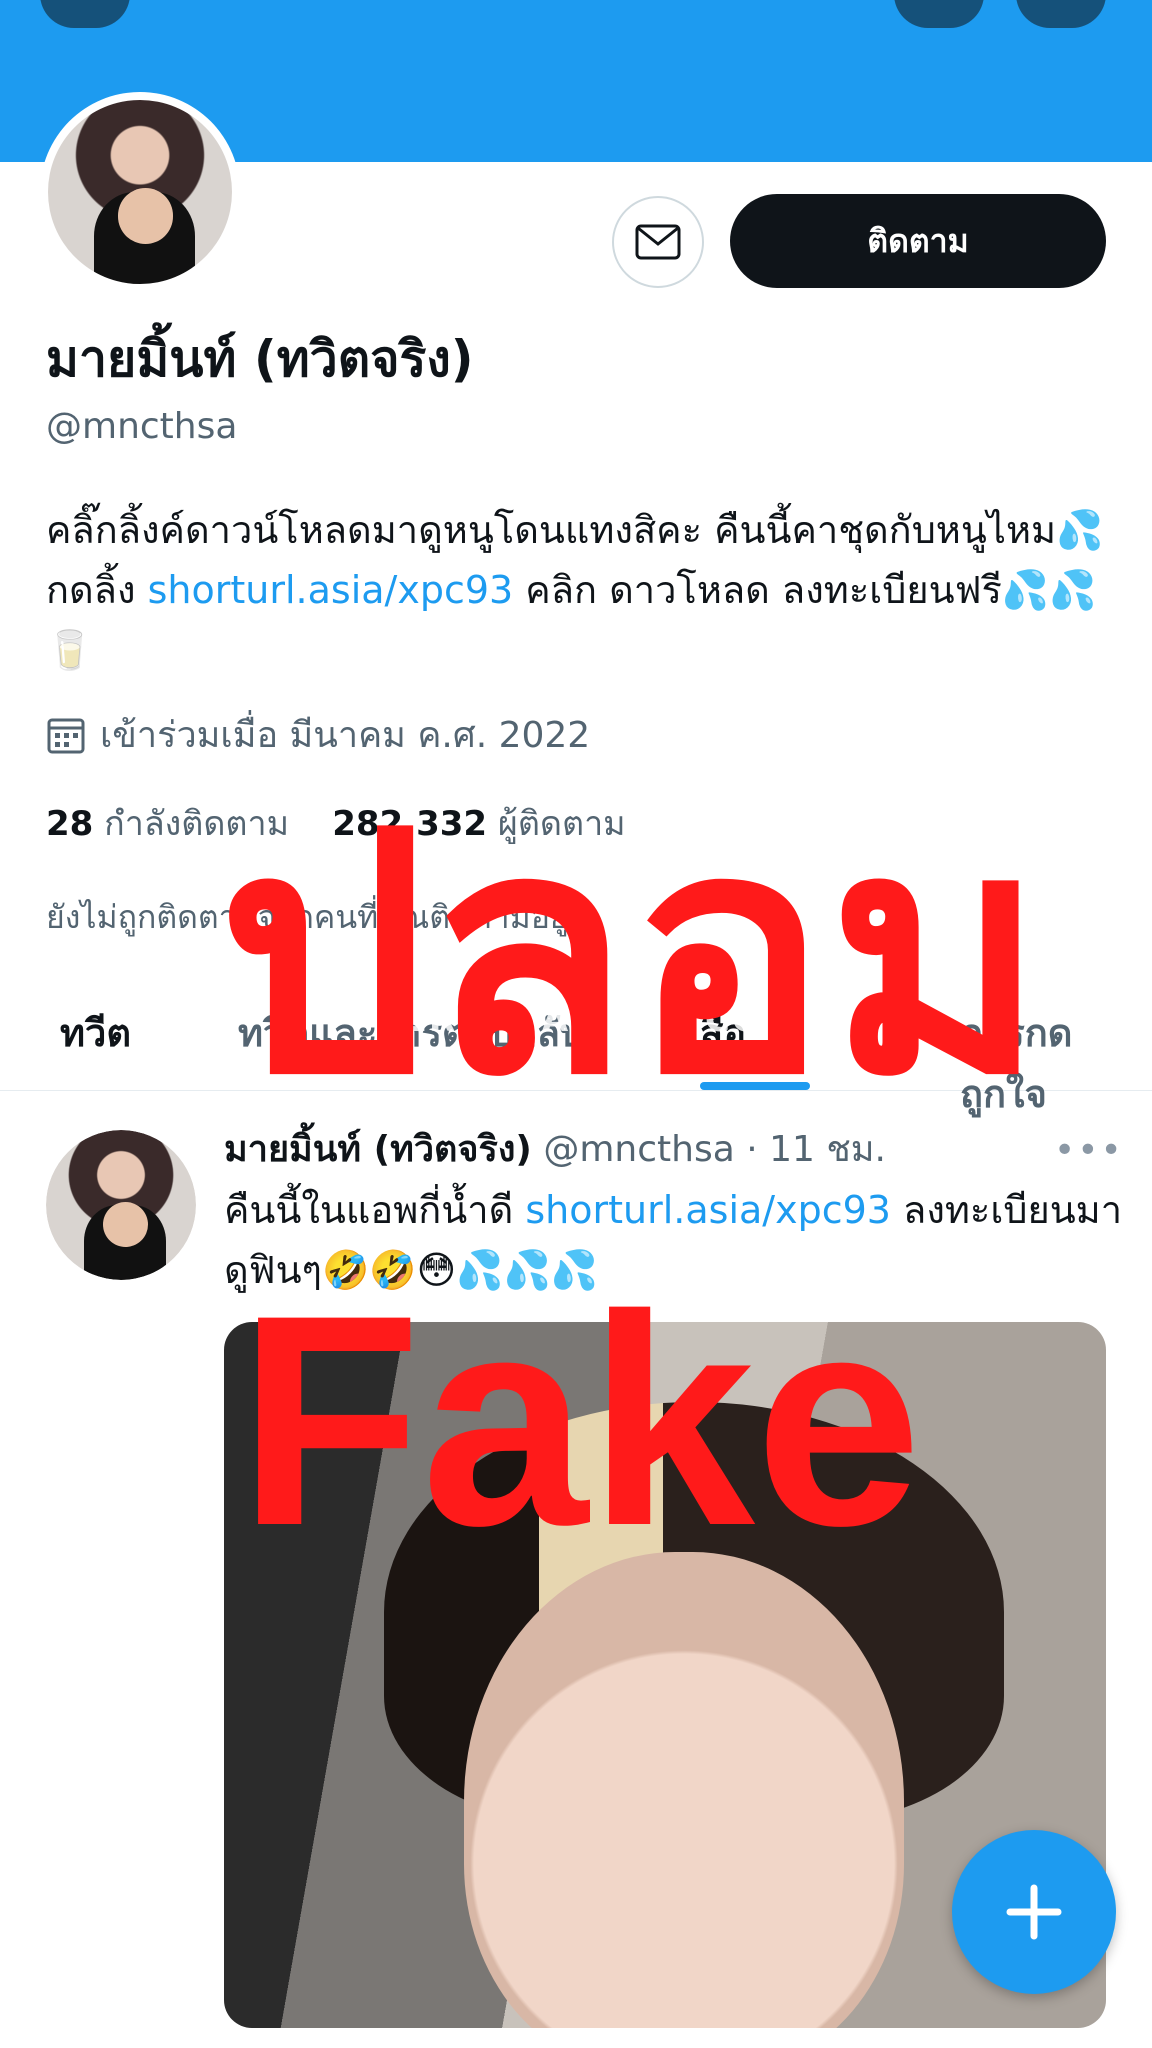  I want to click on plus-icon, so click(1034, 1912).